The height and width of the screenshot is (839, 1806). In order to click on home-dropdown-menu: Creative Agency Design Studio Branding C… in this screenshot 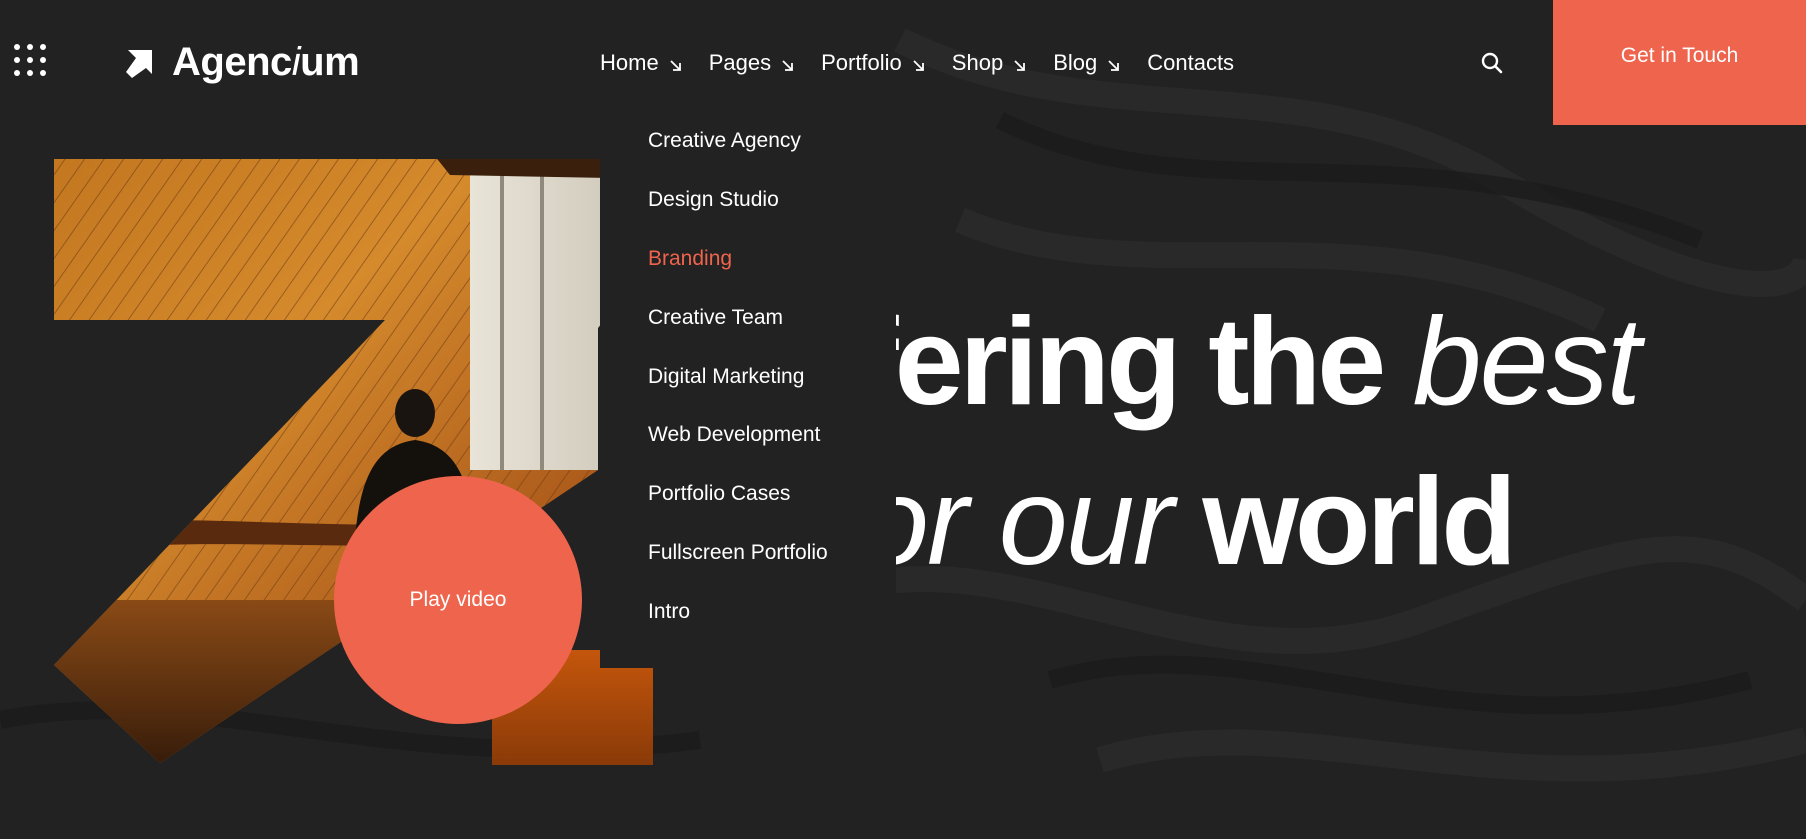, I will do `click(748, 381)`.